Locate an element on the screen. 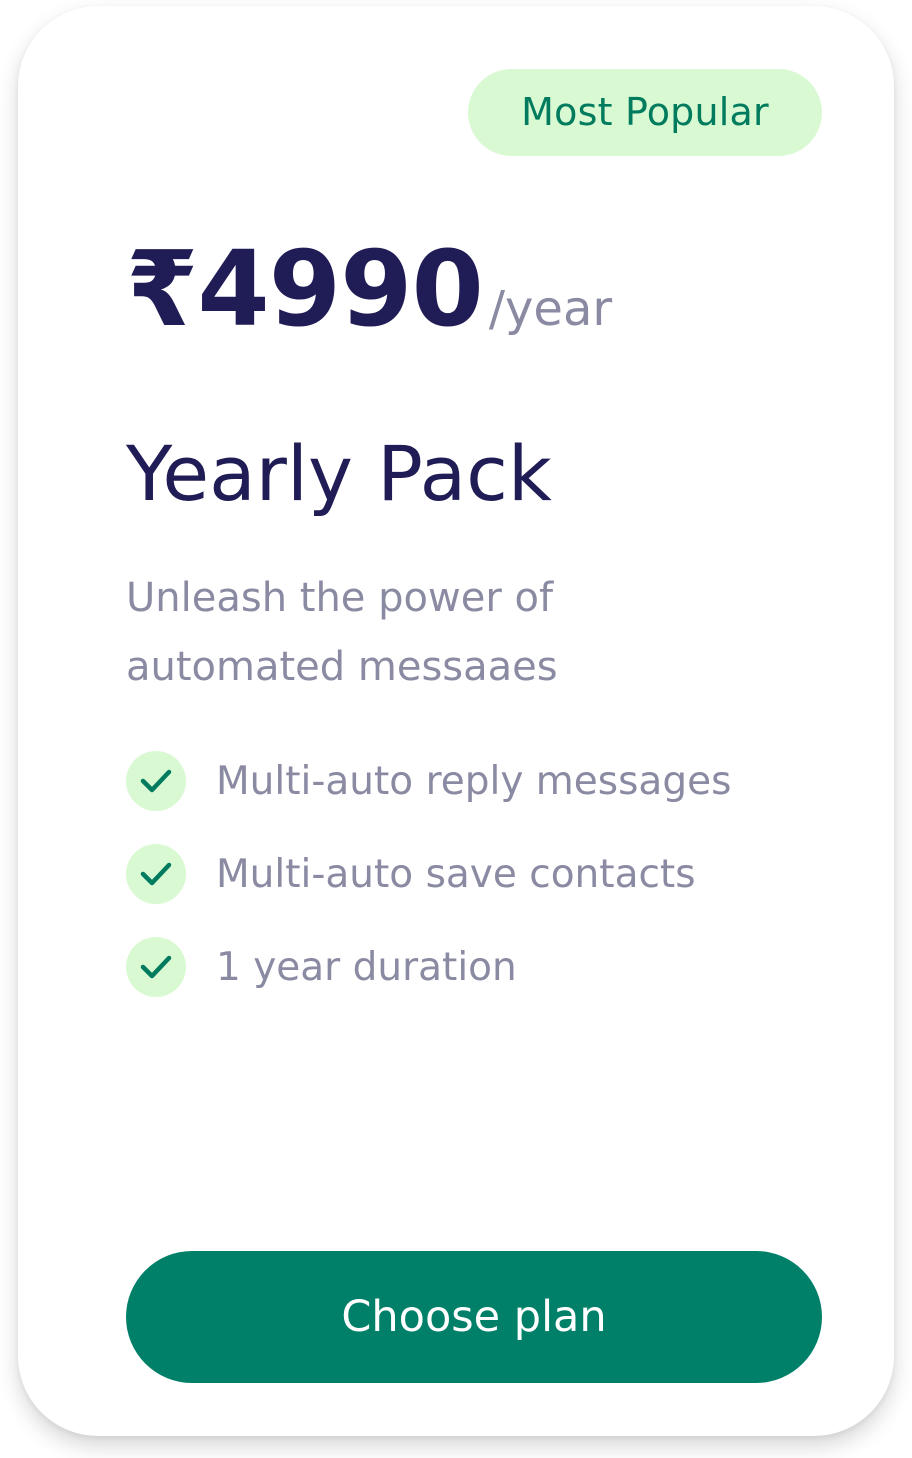 The width and height of the screenshot is (912, 1458). feature-item: 1 year duration is located at coordinates (428, 967).